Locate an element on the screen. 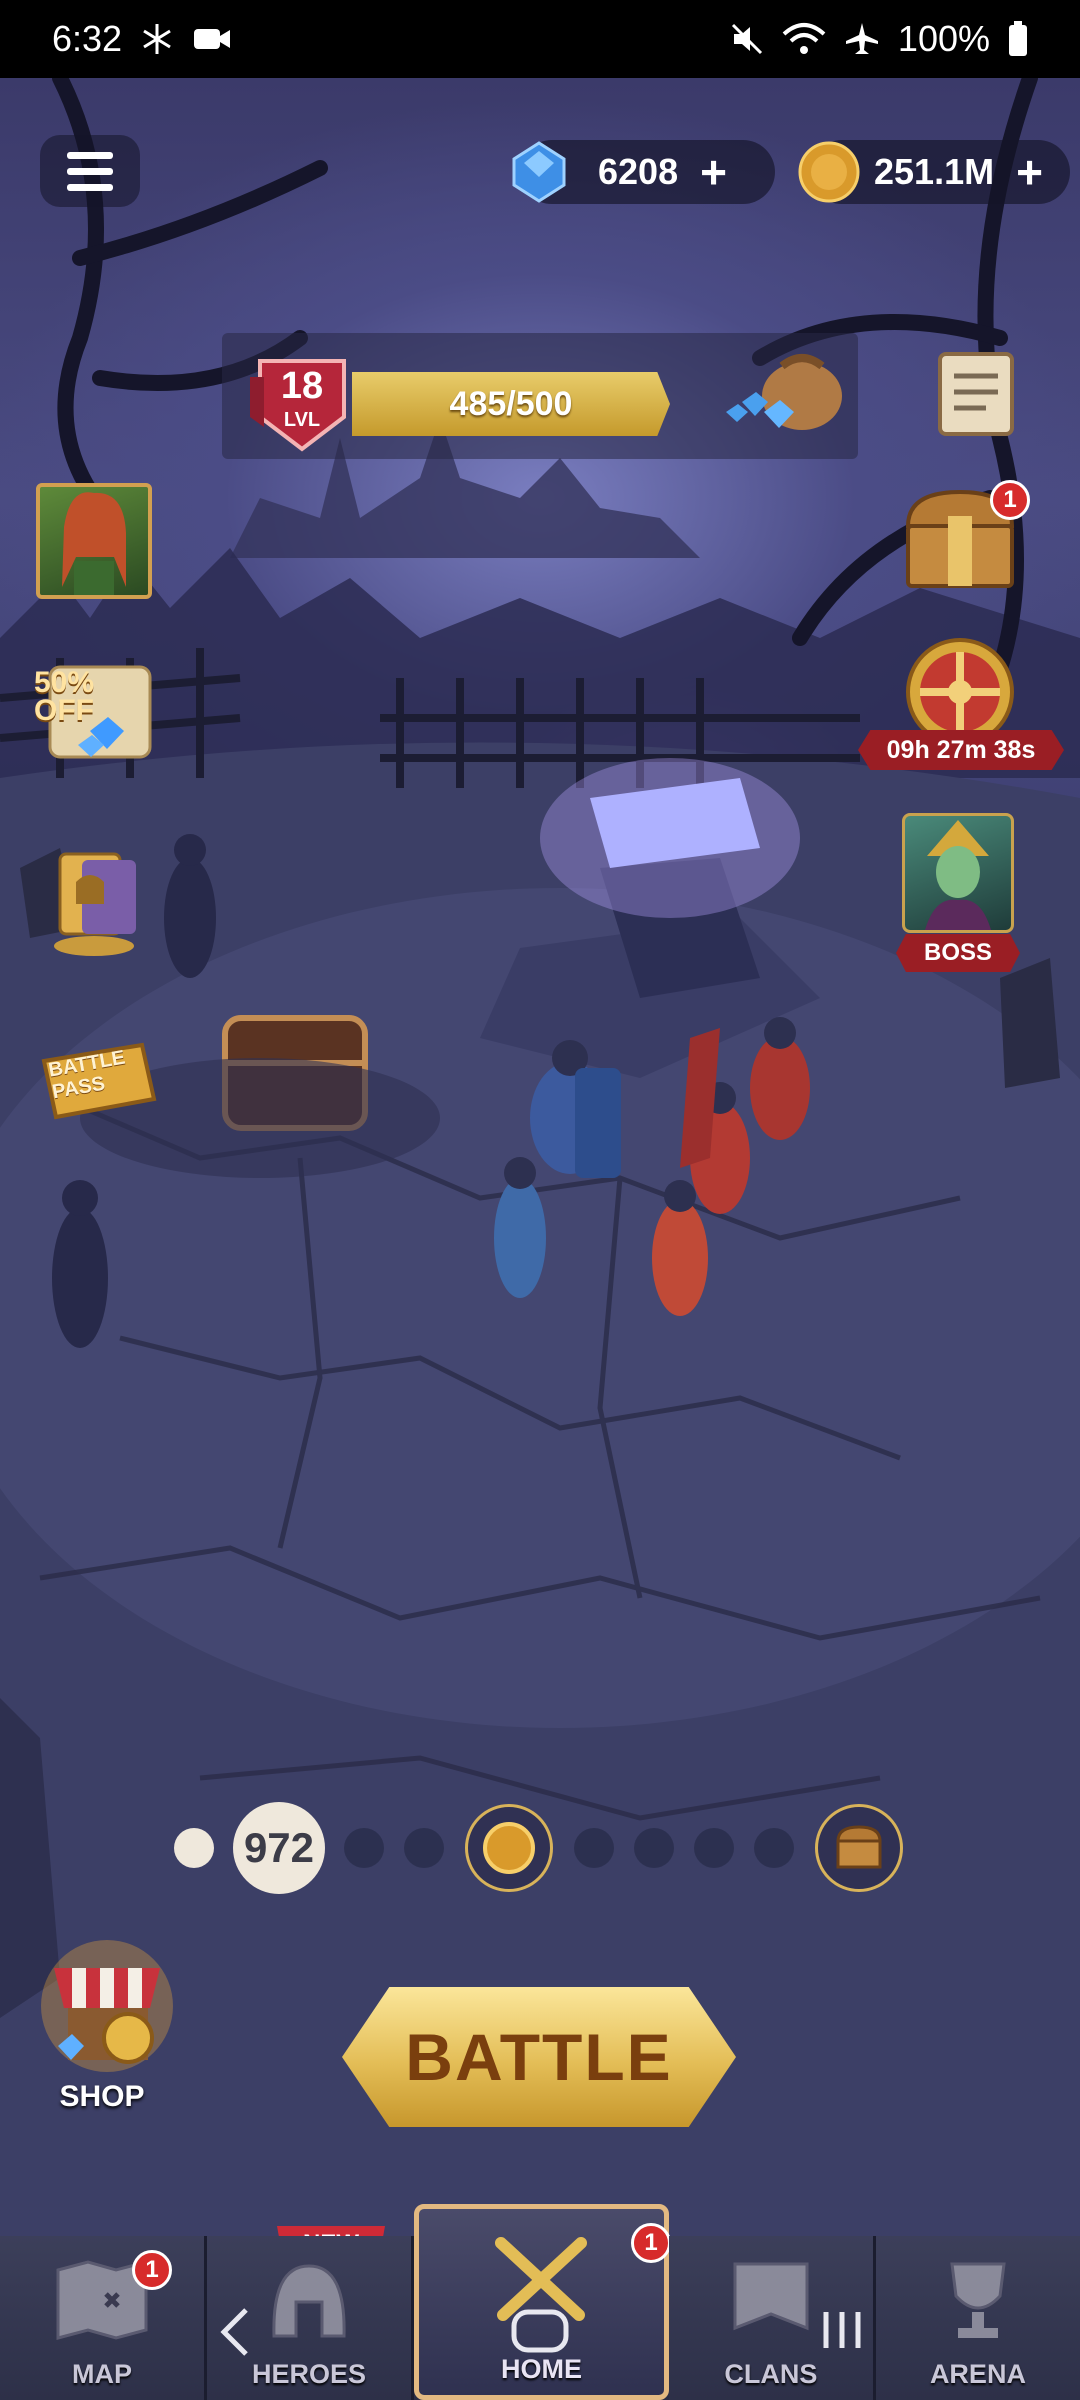  airplane-icon is located at coordinates (861, 38).